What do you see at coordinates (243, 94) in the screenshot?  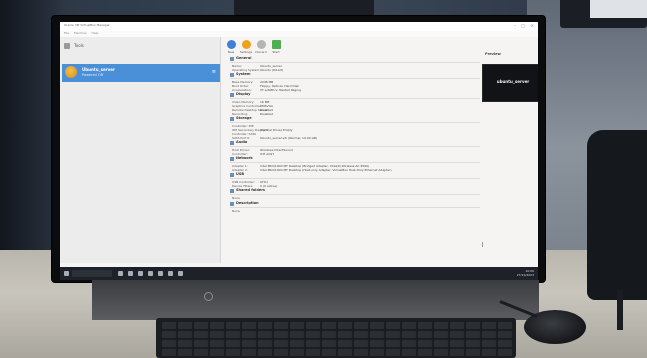 I see `display-title: Display` at bounding box center [243, 94].